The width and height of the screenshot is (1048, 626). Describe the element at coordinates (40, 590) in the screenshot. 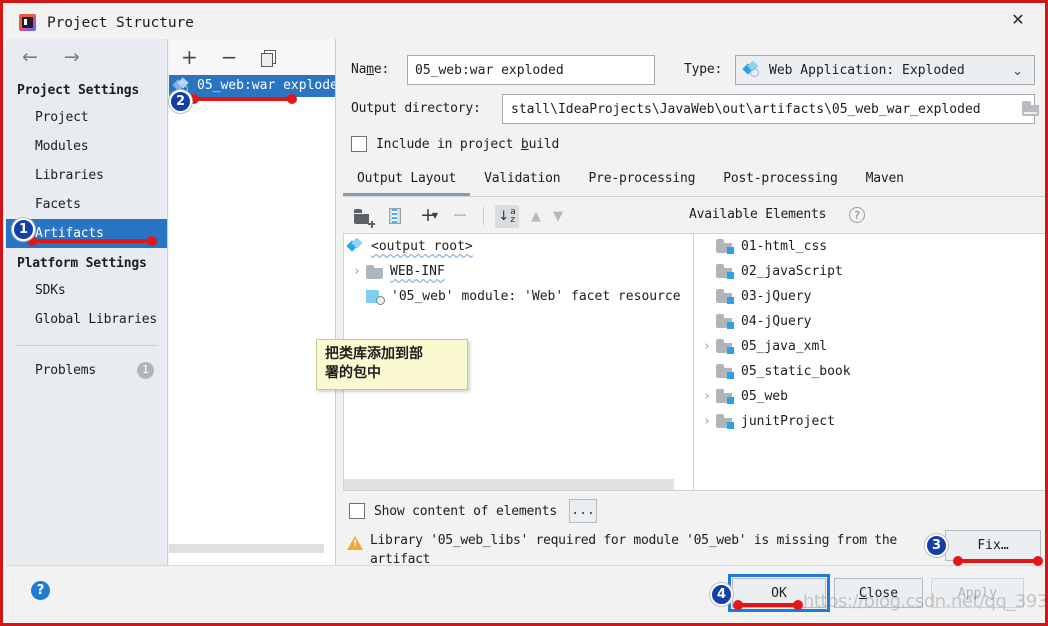

I see `help-circle-icon: ?` at that location.